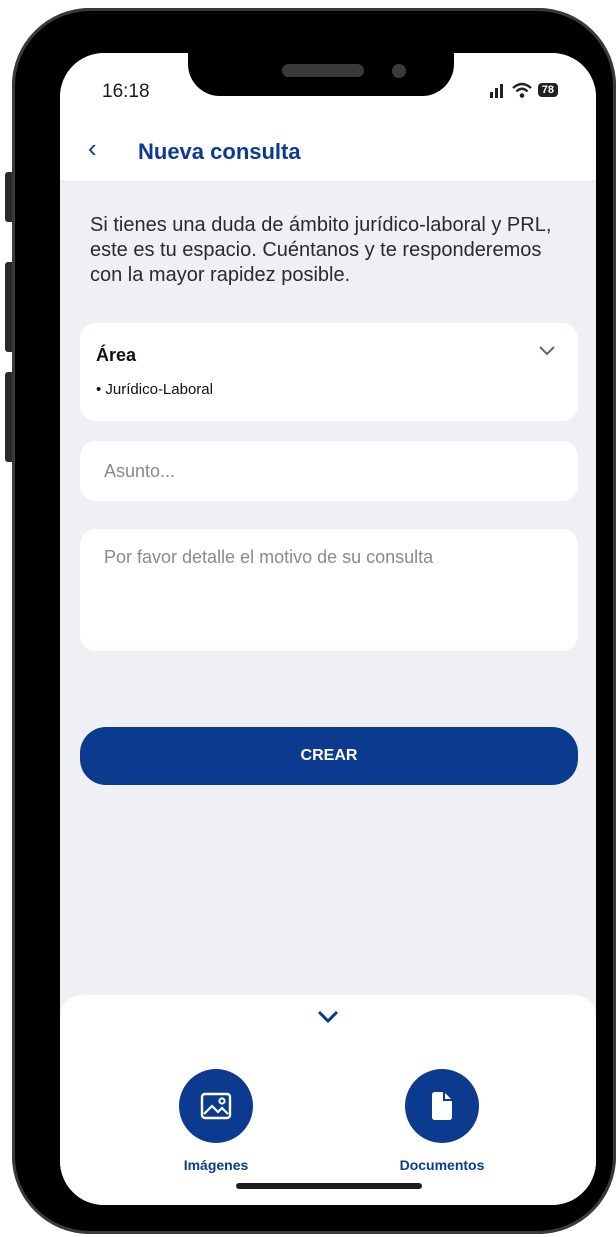 This screenshot has height=1237, width=616. What do you see at coordinates (547, 90) in the screenshot?
I see `battery-icon: 78` at bounding box center [547, 90].